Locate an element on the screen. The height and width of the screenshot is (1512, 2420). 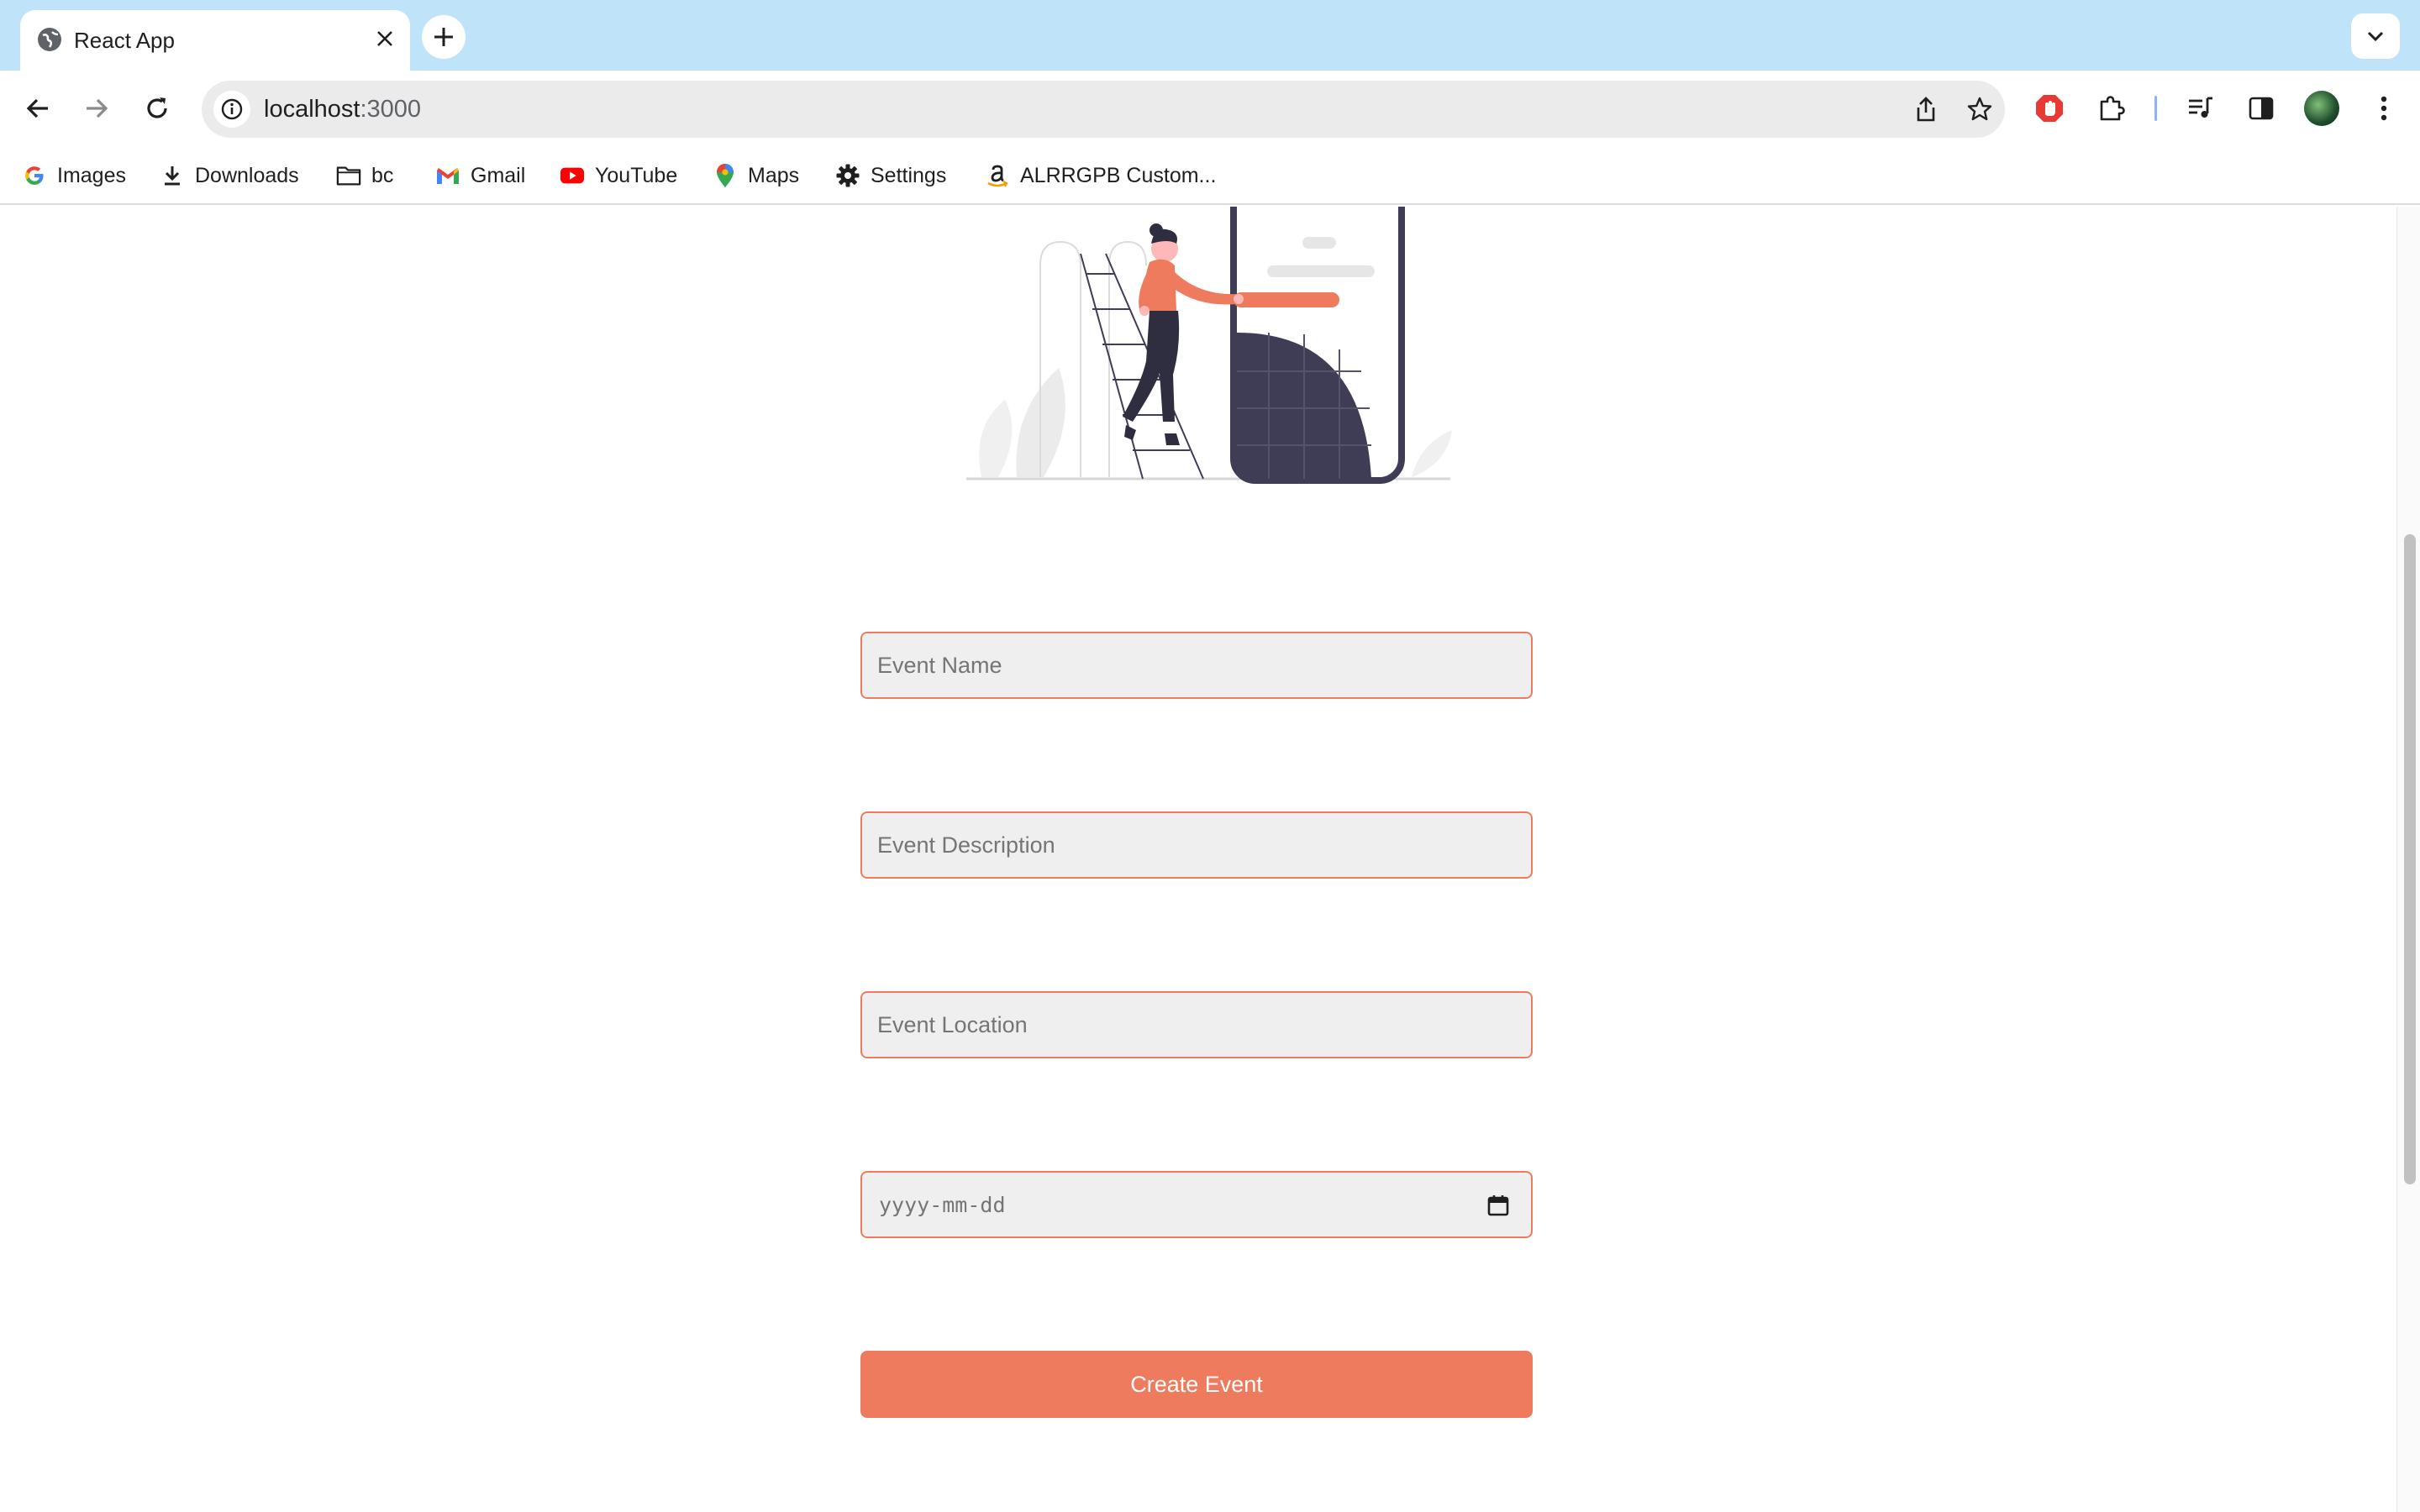
event-description-input is located at coordinates (1196, 845).